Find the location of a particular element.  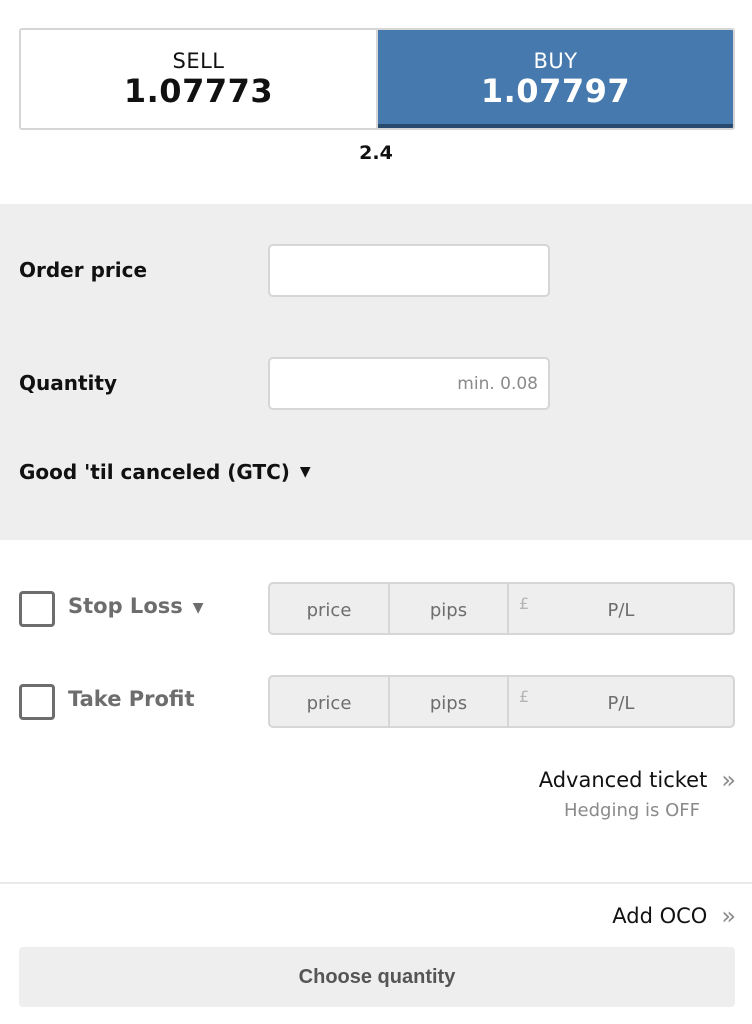

hedging-status: Hedging is OFF is located at coordinates (632, 810).